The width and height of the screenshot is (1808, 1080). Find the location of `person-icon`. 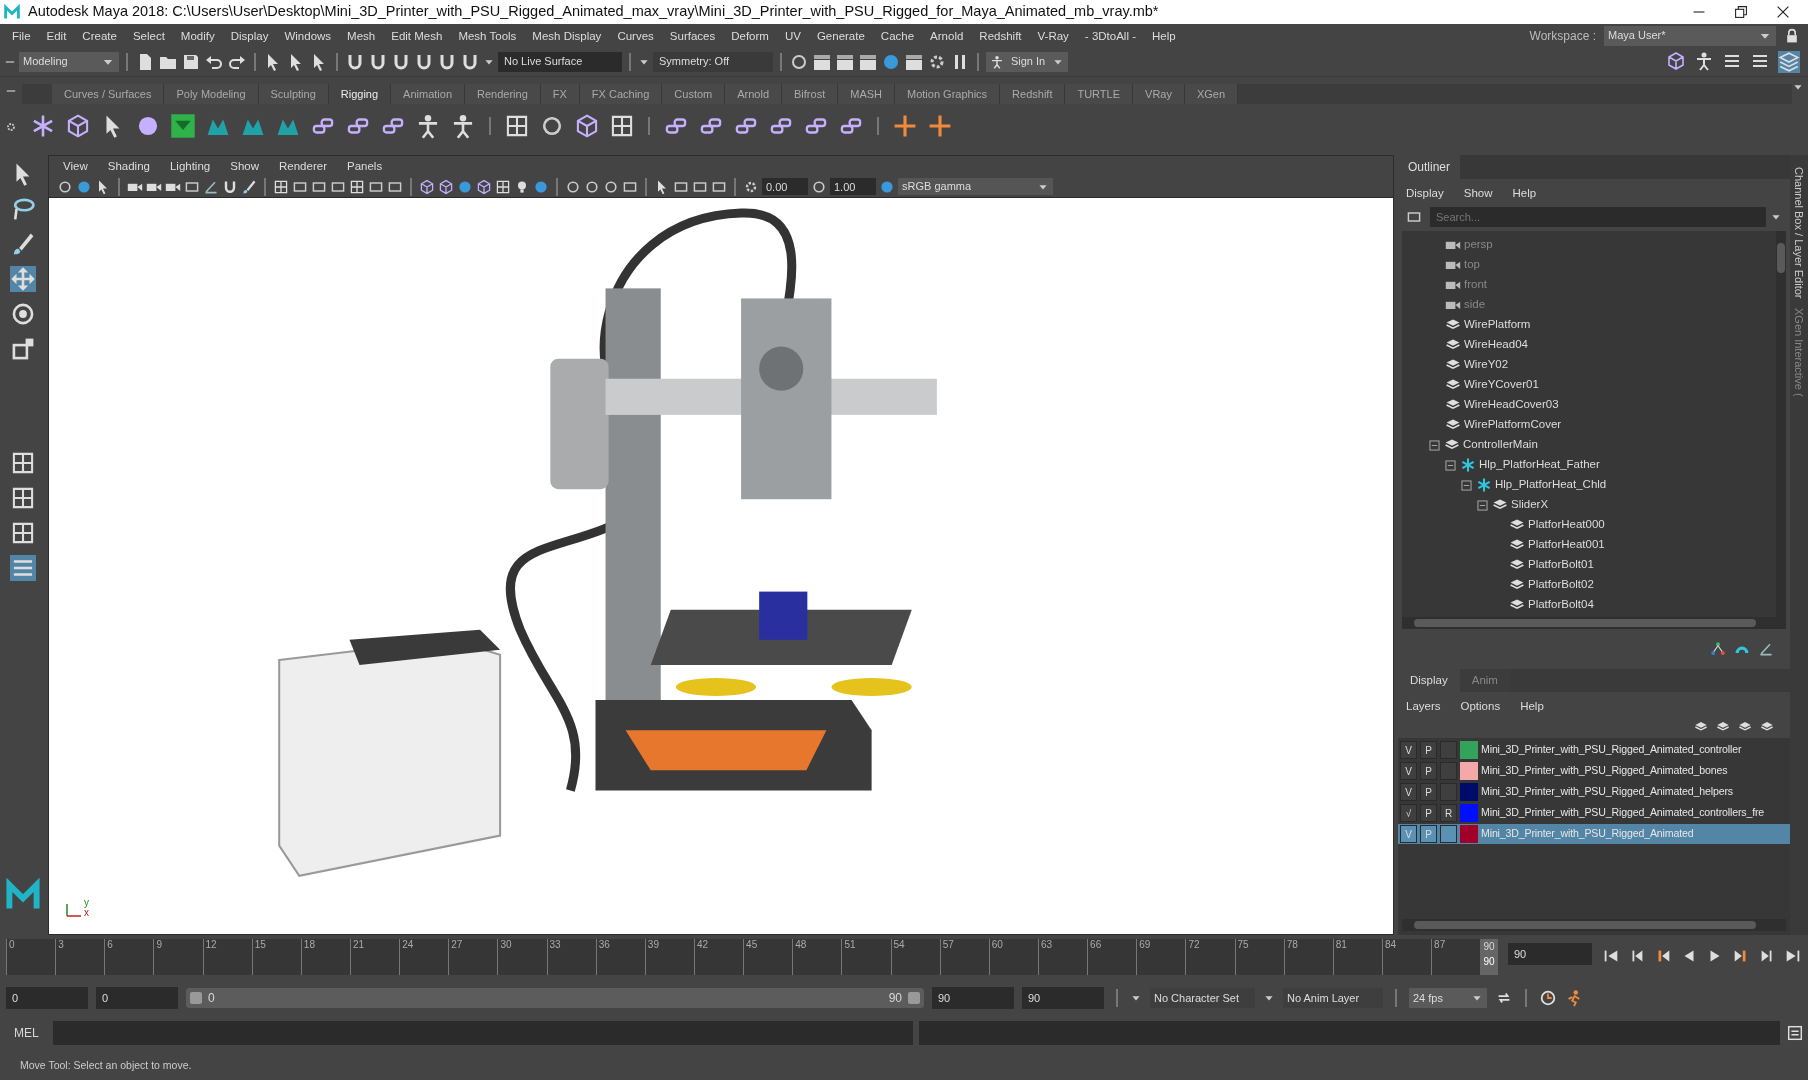

person-icon is located at coordinates (1704, 60).